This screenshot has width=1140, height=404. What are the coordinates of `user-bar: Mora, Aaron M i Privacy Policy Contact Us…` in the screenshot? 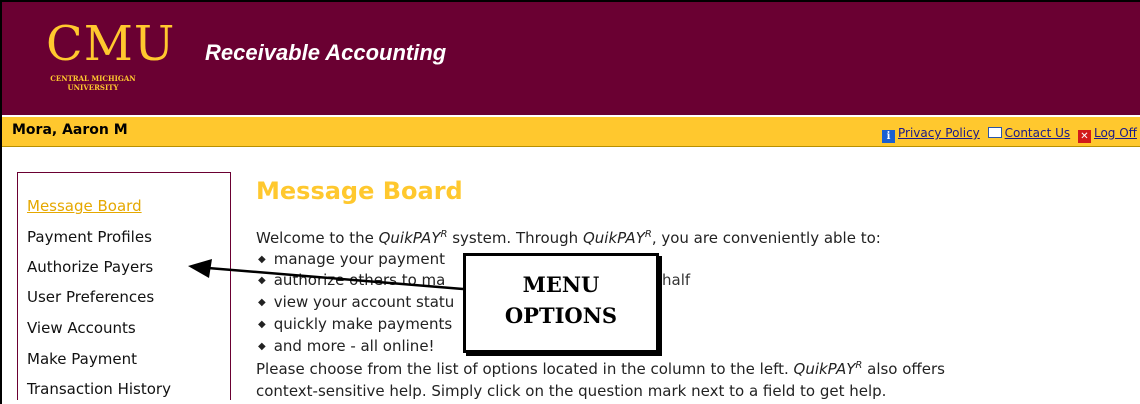 It's located at (571, 132).